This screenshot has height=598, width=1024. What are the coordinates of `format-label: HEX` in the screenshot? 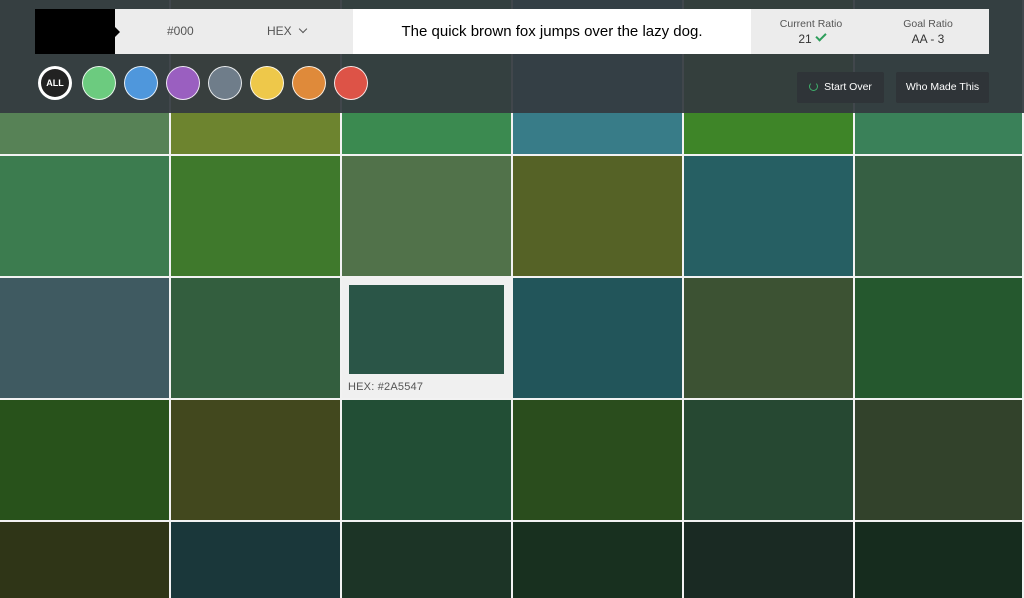 It's located at (279, 31).